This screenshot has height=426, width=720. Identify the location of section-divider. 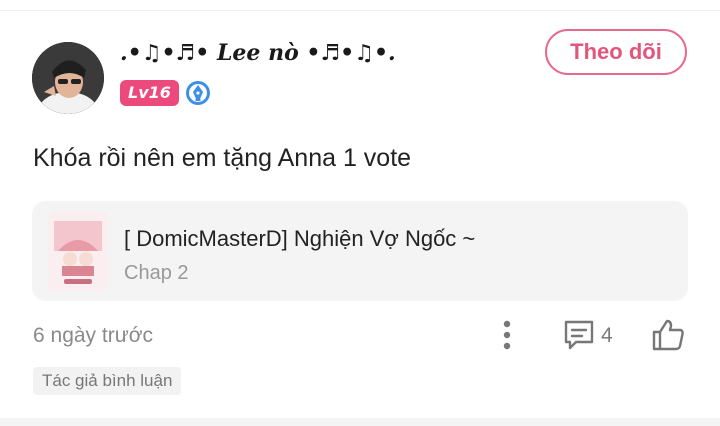
(360, 422).